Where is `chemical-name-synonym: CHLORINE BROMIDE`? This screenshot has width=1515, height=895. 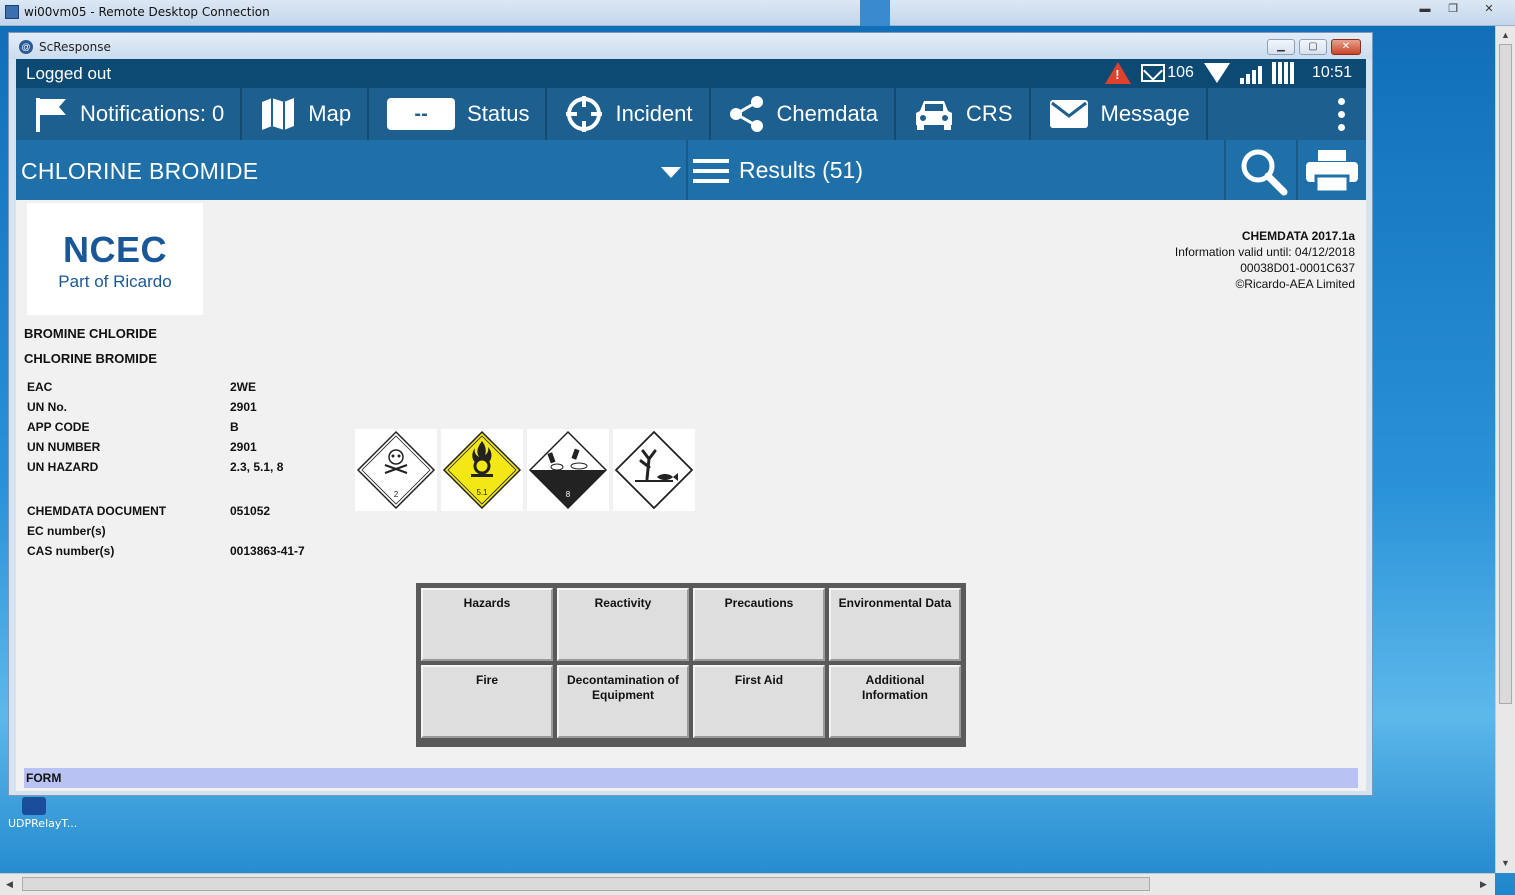 chemical-name-synonym: CHLORINE BROMIDE is located at coordinates (90, 358).